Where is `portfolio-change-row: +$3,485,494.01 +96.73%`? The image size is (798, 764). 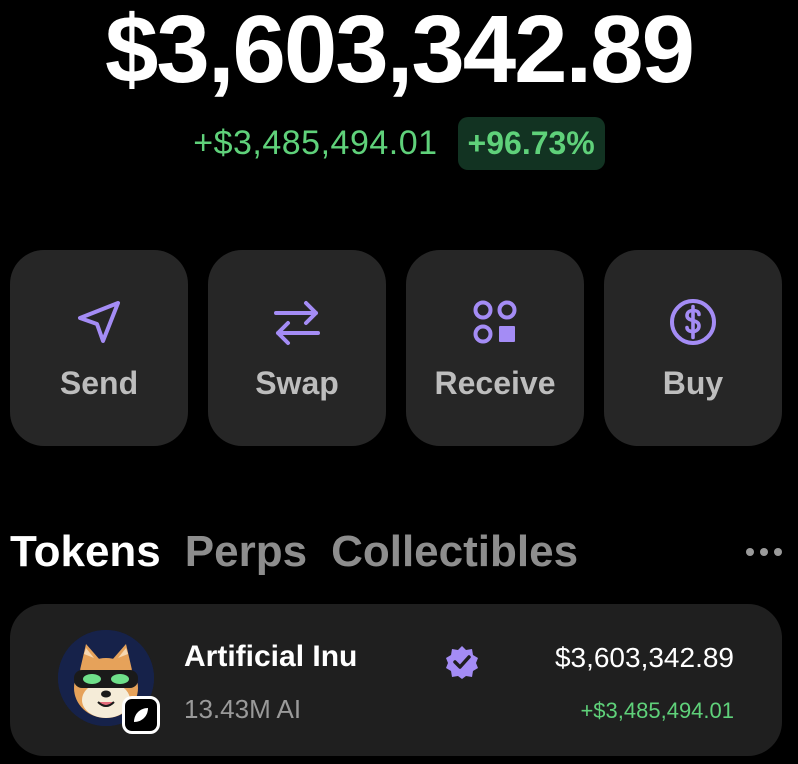
portfolio-change-row: +$3,485,494.01 +96.73% is located at coordinates (399, 143).